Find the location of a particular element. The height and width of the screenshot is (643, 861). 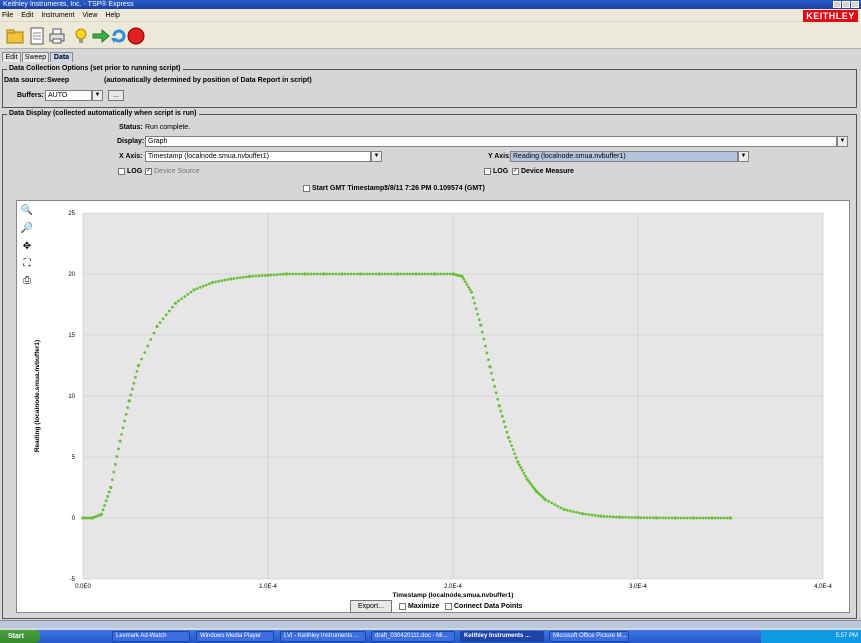

print-icon is located at coordinates (57, 36).